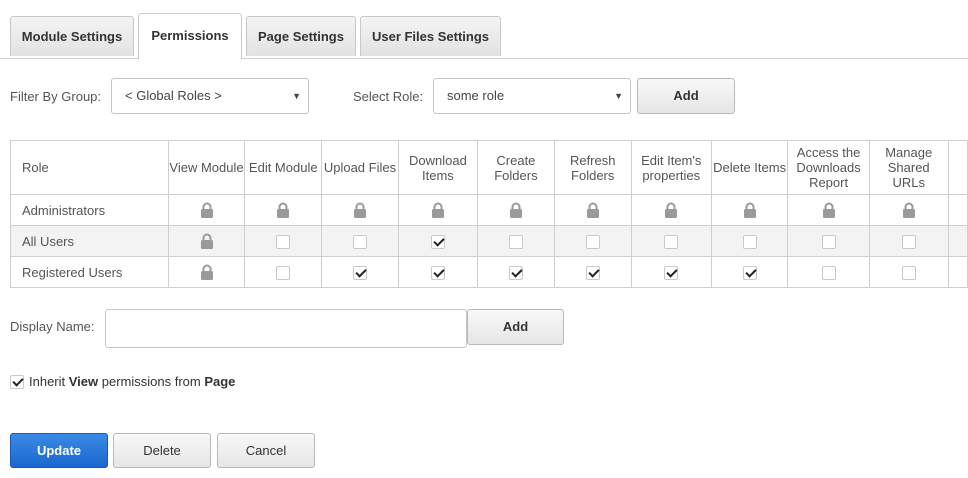 The height and width of the screenshot is (478, 968). What do you see at coordinates (283, 167) in the screenshot?
I see `column-header: Edit Module` at bounding box center [283, 167].